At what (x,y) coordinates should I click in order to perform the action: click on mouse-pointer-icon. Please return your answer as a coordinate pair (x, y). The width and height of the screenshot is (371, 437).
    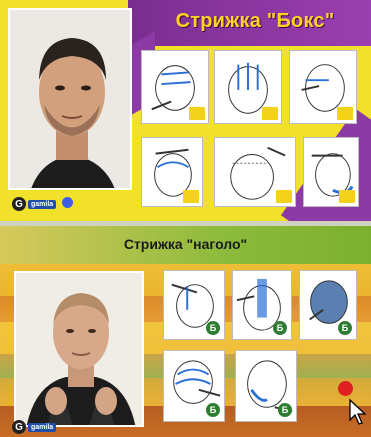
    Looking at the image, I should click on (358, 411).